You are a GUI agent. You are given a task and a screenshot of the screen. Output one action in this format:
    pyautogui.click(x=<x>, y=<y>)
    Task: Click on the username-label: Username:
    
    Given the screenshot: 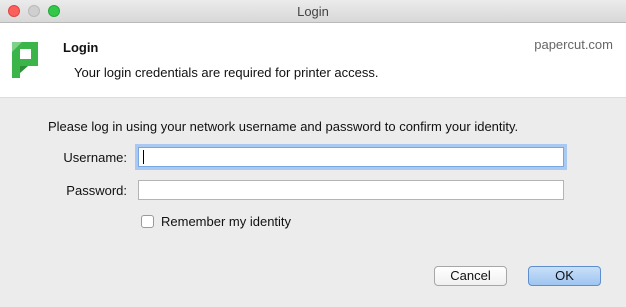 What is the action you would take?
    pyautogui.click(x=95, y=157)
    